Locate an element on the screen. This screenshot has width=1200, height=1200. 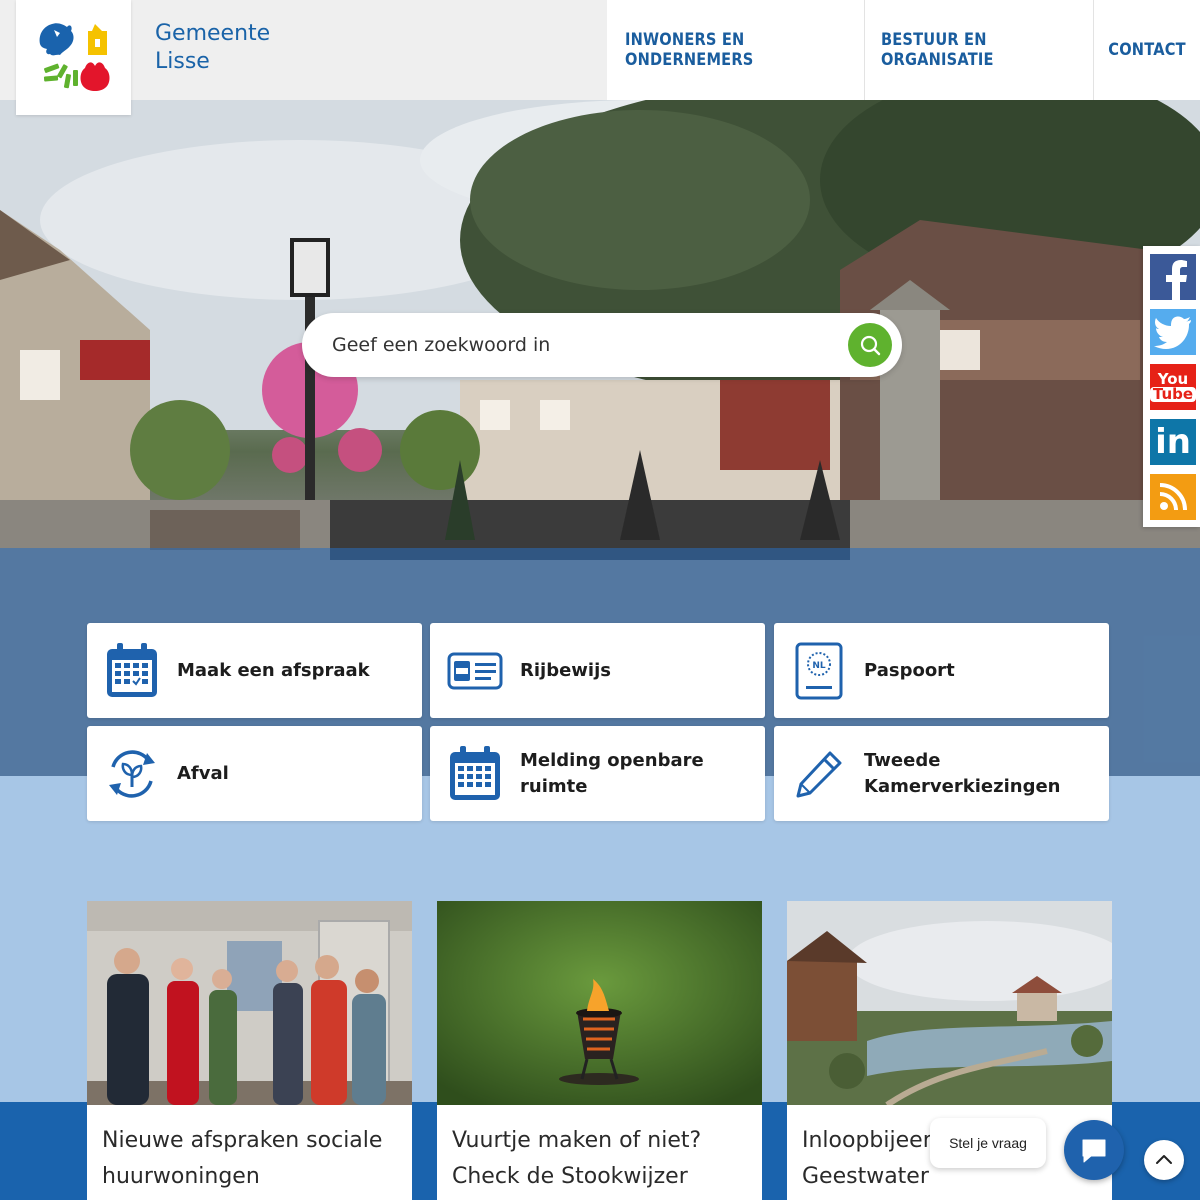
nav-item-bestuur: BESTUUR EN ORGANISATIE is located at coordinates (979, 50).